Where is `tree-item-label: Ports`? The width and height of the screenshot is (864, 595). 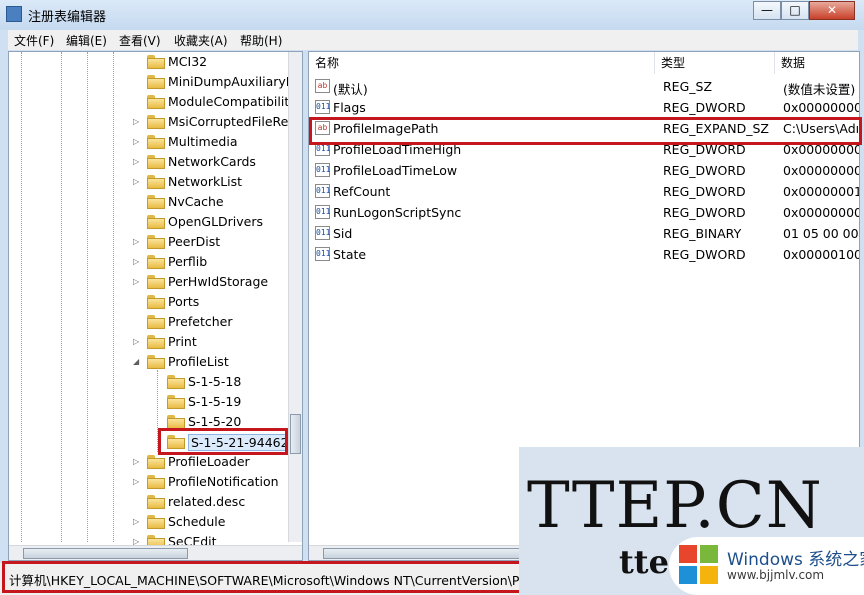
tree-item-label: Ports is located at coordinates (184, 301).